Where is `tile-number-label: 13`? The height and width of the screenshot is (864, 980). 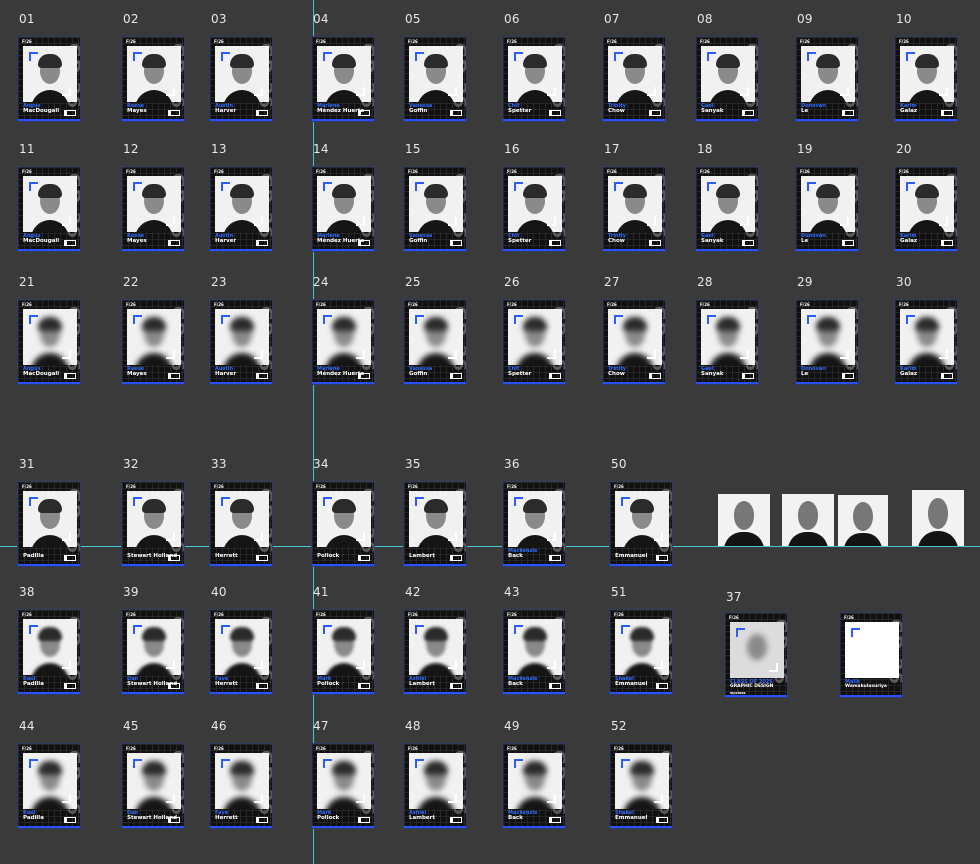 tile-number-label: 13 is located at coordinates (219, 149).